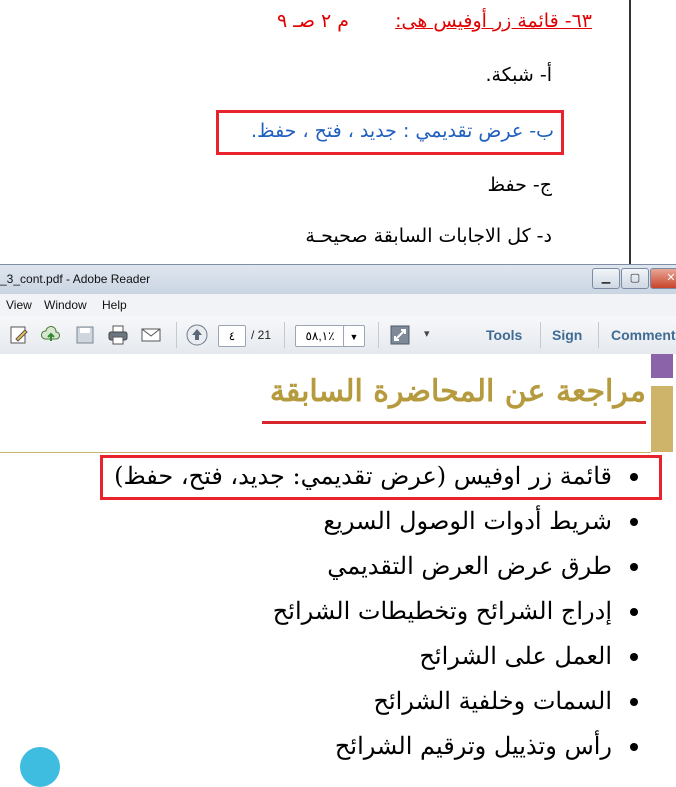 Image resolution: width=676 pixels, height=787 pixels. Describe the element at coordinates (467, 521) in the screenshot. I see `list-item-text: شريط أدوات الوصول السريع` at that location.